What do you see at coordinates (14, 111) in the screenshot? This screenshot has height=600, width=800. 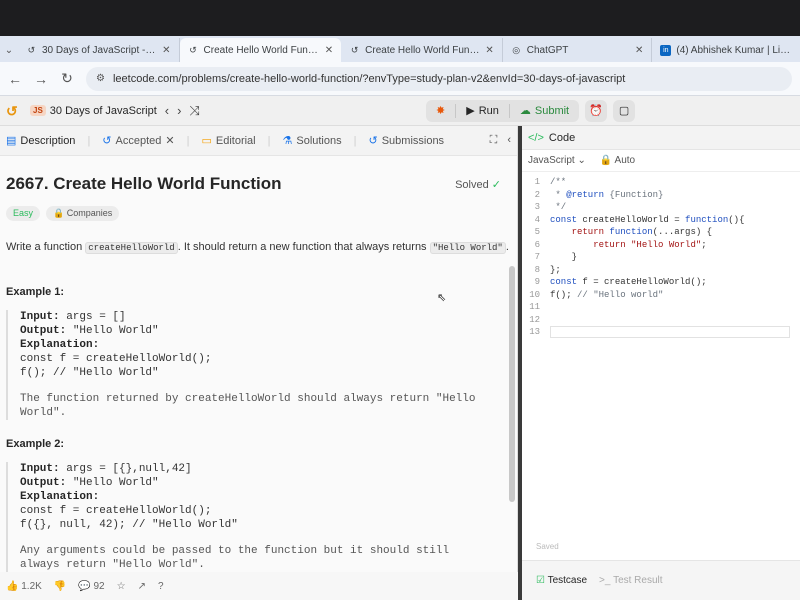 I see `leetcode-logo-icon: ↺` at bounding box center [14, 111].